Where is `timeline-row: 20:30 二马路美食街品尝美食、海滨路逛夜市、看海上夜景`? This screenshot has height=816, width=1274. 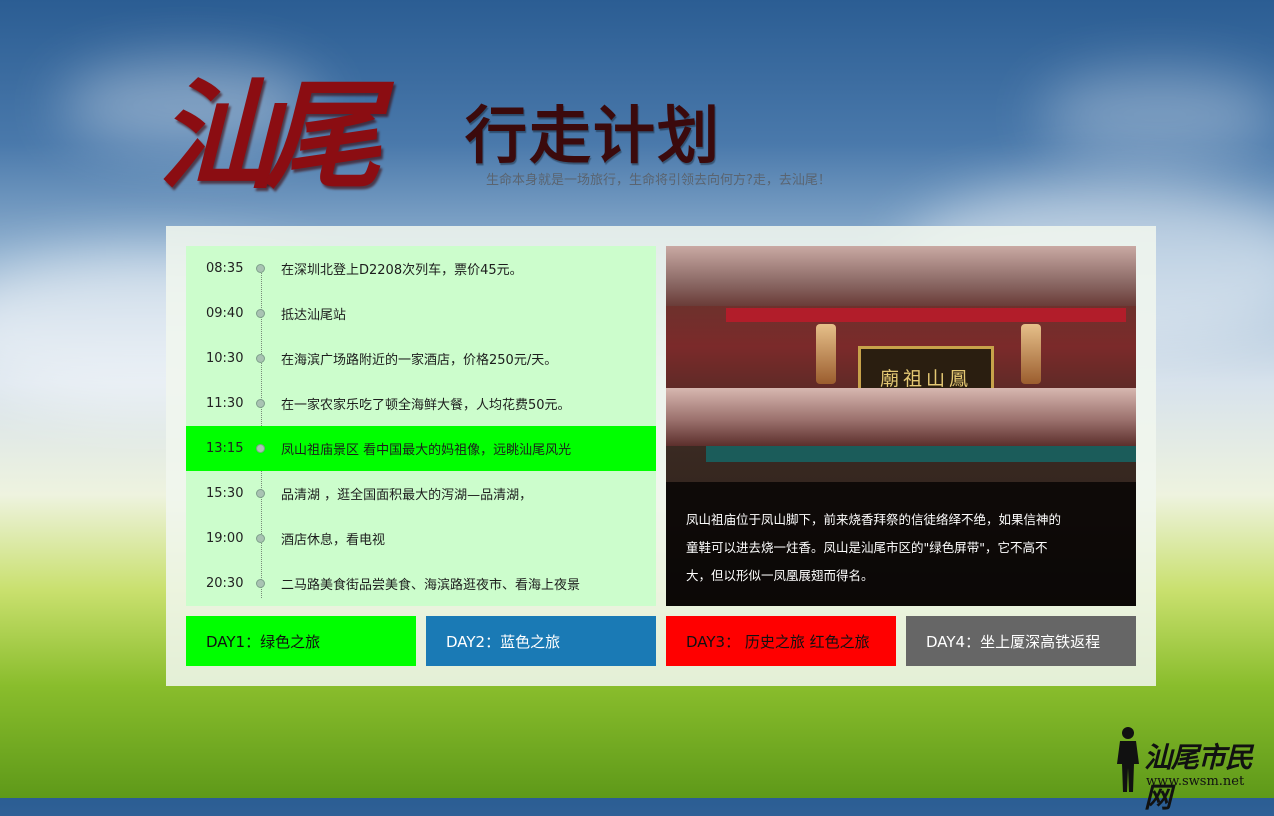
timeline-row: 20:30 二马路美食街品尝美食、海滨路逛夜市、看海上夜景 is located at coordinates (421, 583).